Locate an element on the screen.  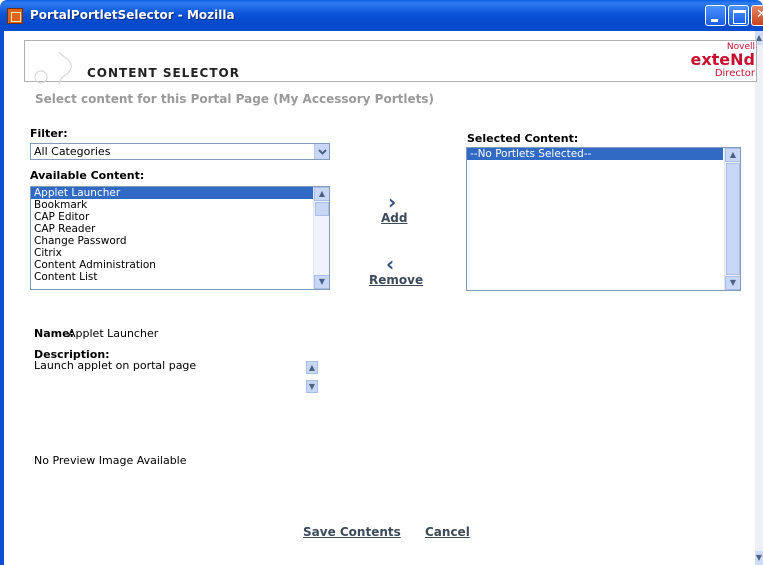
page-title: CONTENT SELECTOR is located at coordinates (163, 73).